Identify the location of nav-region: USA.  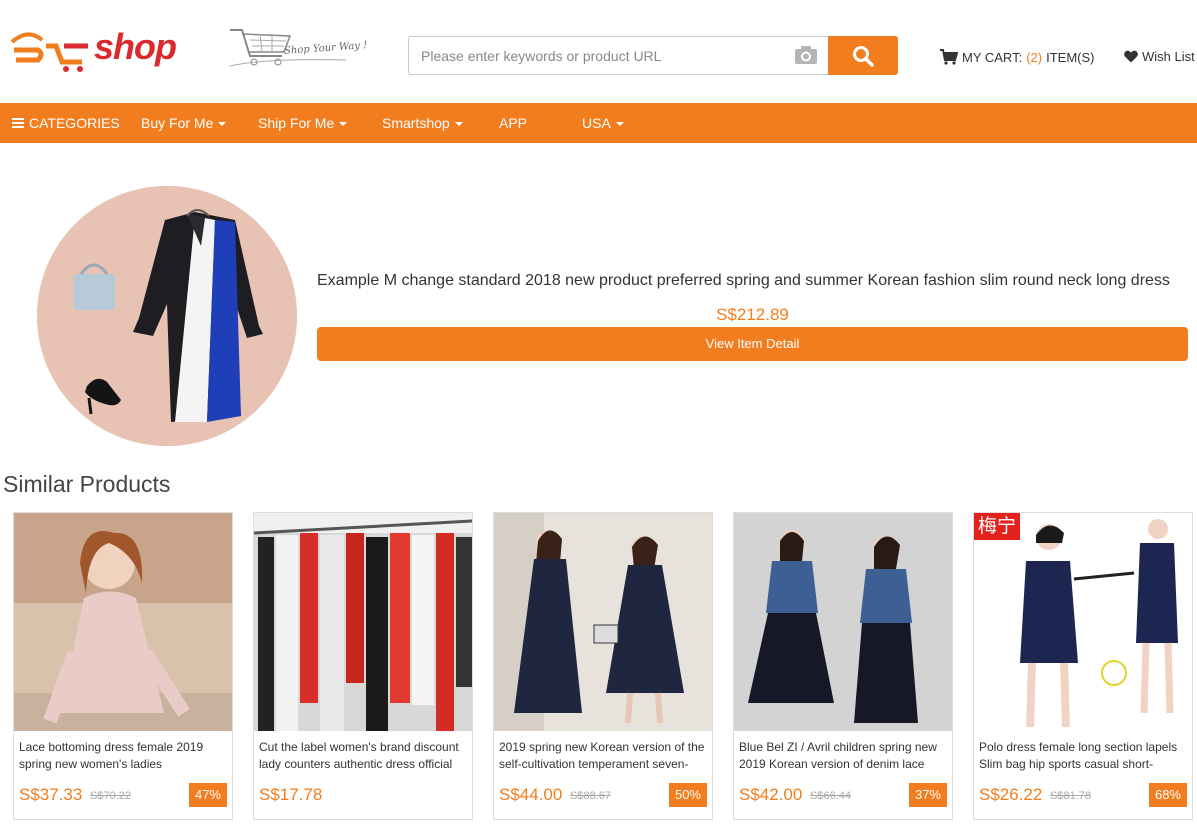
(603, 123).